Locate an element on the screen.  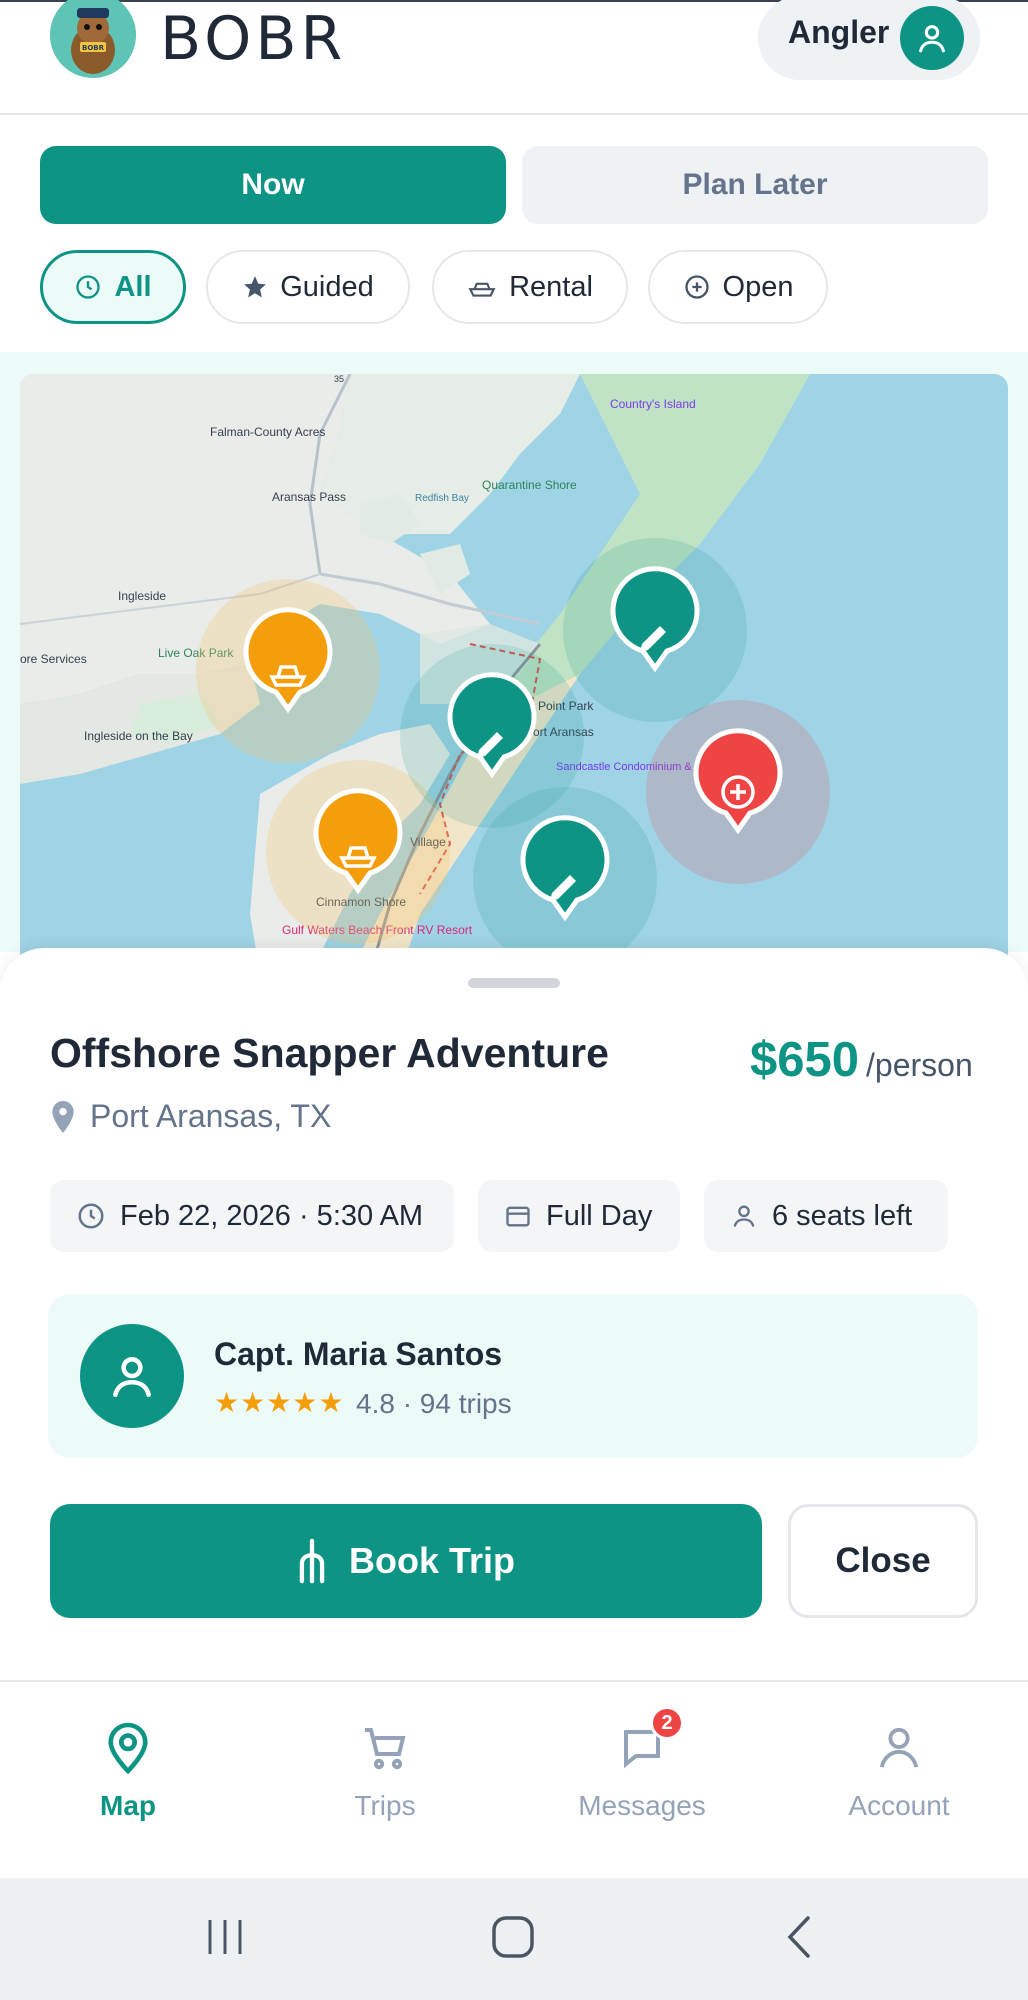
captain-avatar is located at coordinates (132, 1376).